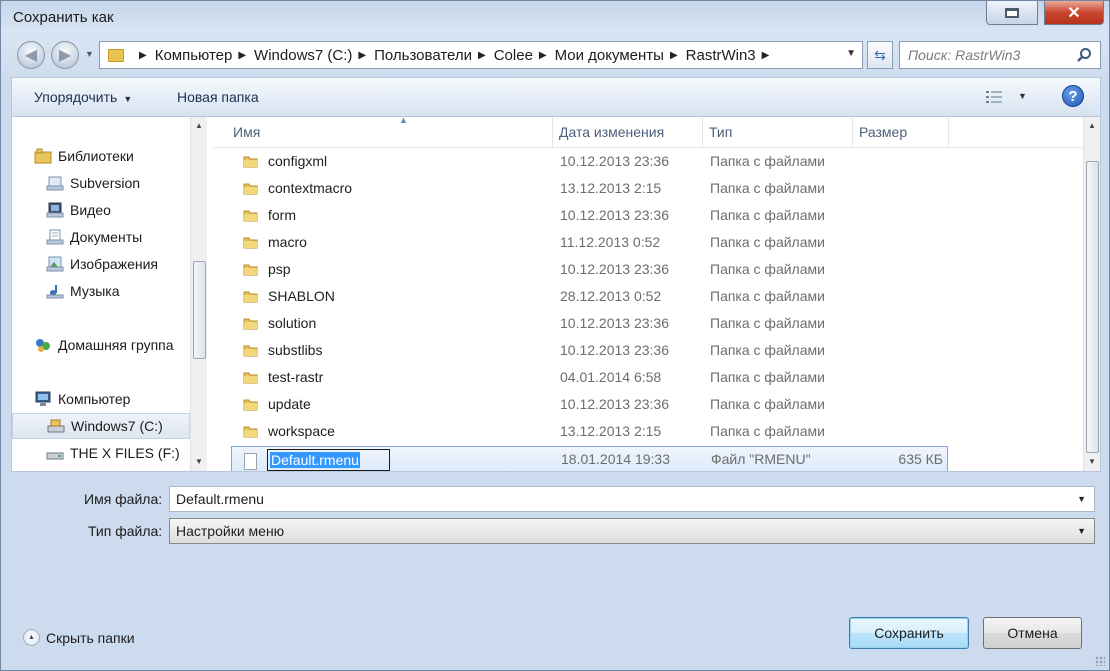 The width and height of the screenshot is (1110, 671). Describe the element at coordinates (78, 210) in the screenshot. I see `nav-item-video: Видео` at that location.